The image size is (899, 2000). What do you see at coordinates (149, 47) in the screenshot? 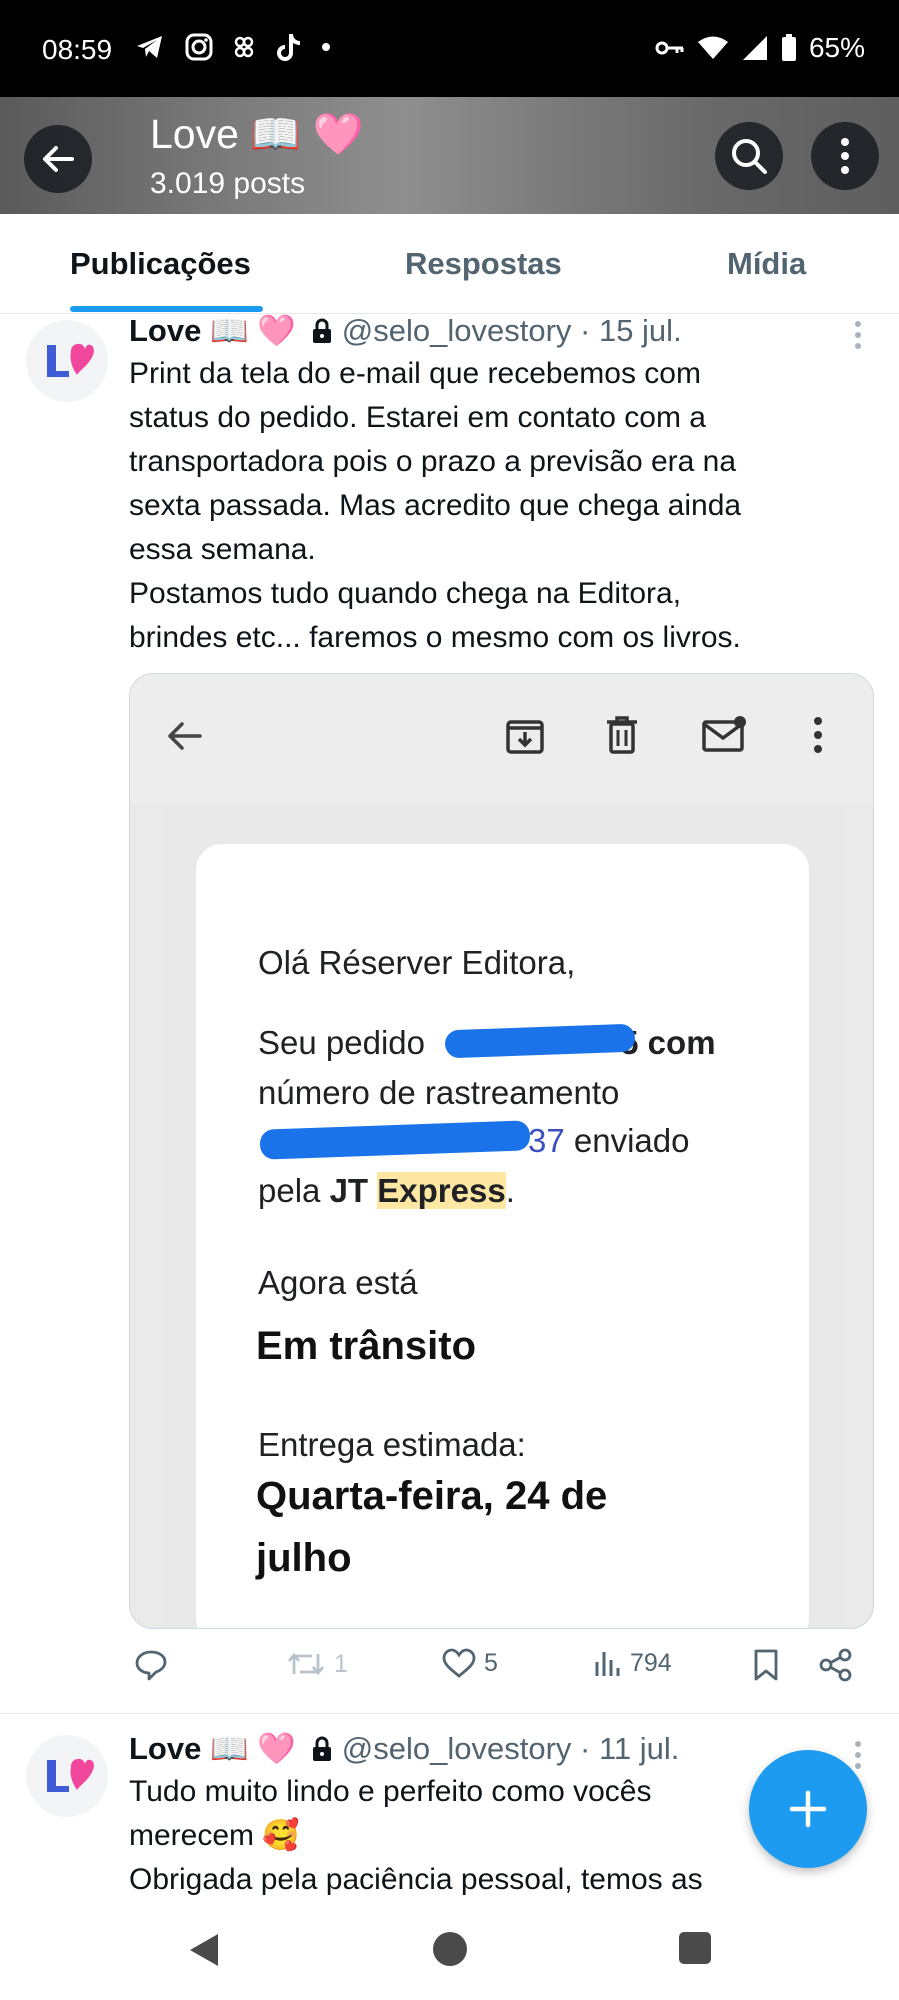
I see `telegram-icon` at bounding box center [149, 47].